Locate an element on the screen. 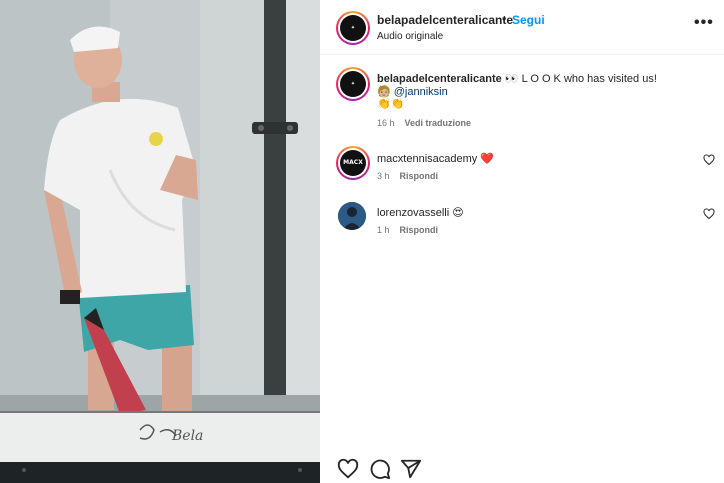 The image size is (724, 483). caption-line-3: 👏👏 is located at coordinates (390, 103).